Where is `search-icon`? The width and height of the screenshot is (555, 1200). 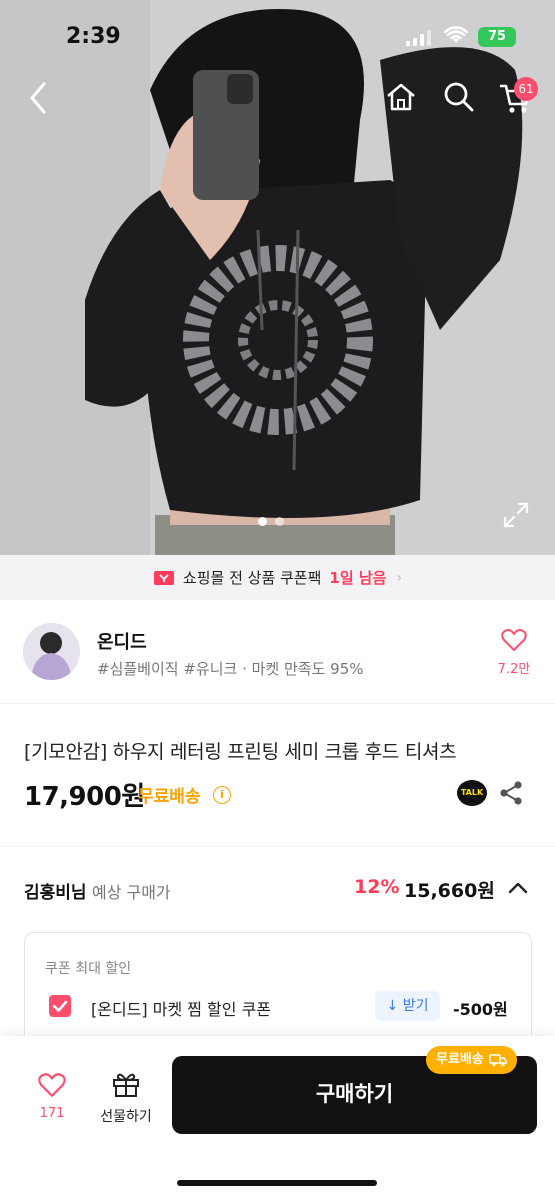
search-icon is located at coordinates (459, 97).